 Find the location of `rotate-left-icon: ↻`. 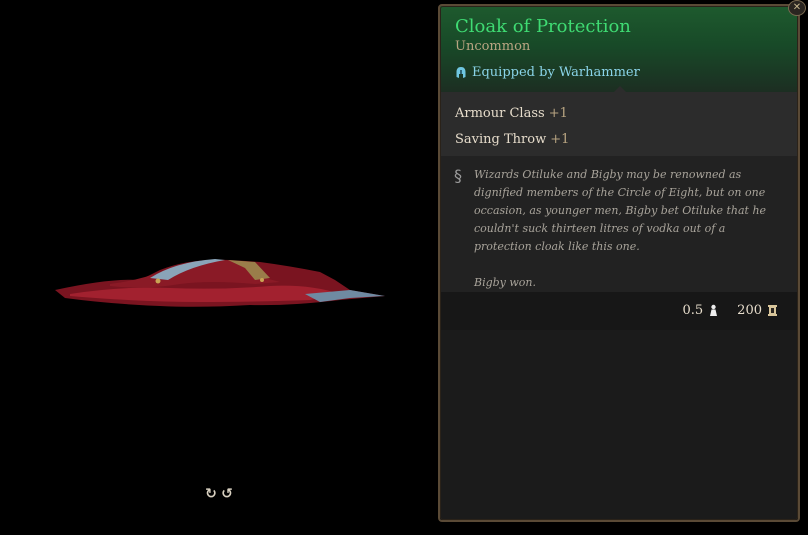

rotate-left-icon: ↻ is located at coordinates (211, 494).